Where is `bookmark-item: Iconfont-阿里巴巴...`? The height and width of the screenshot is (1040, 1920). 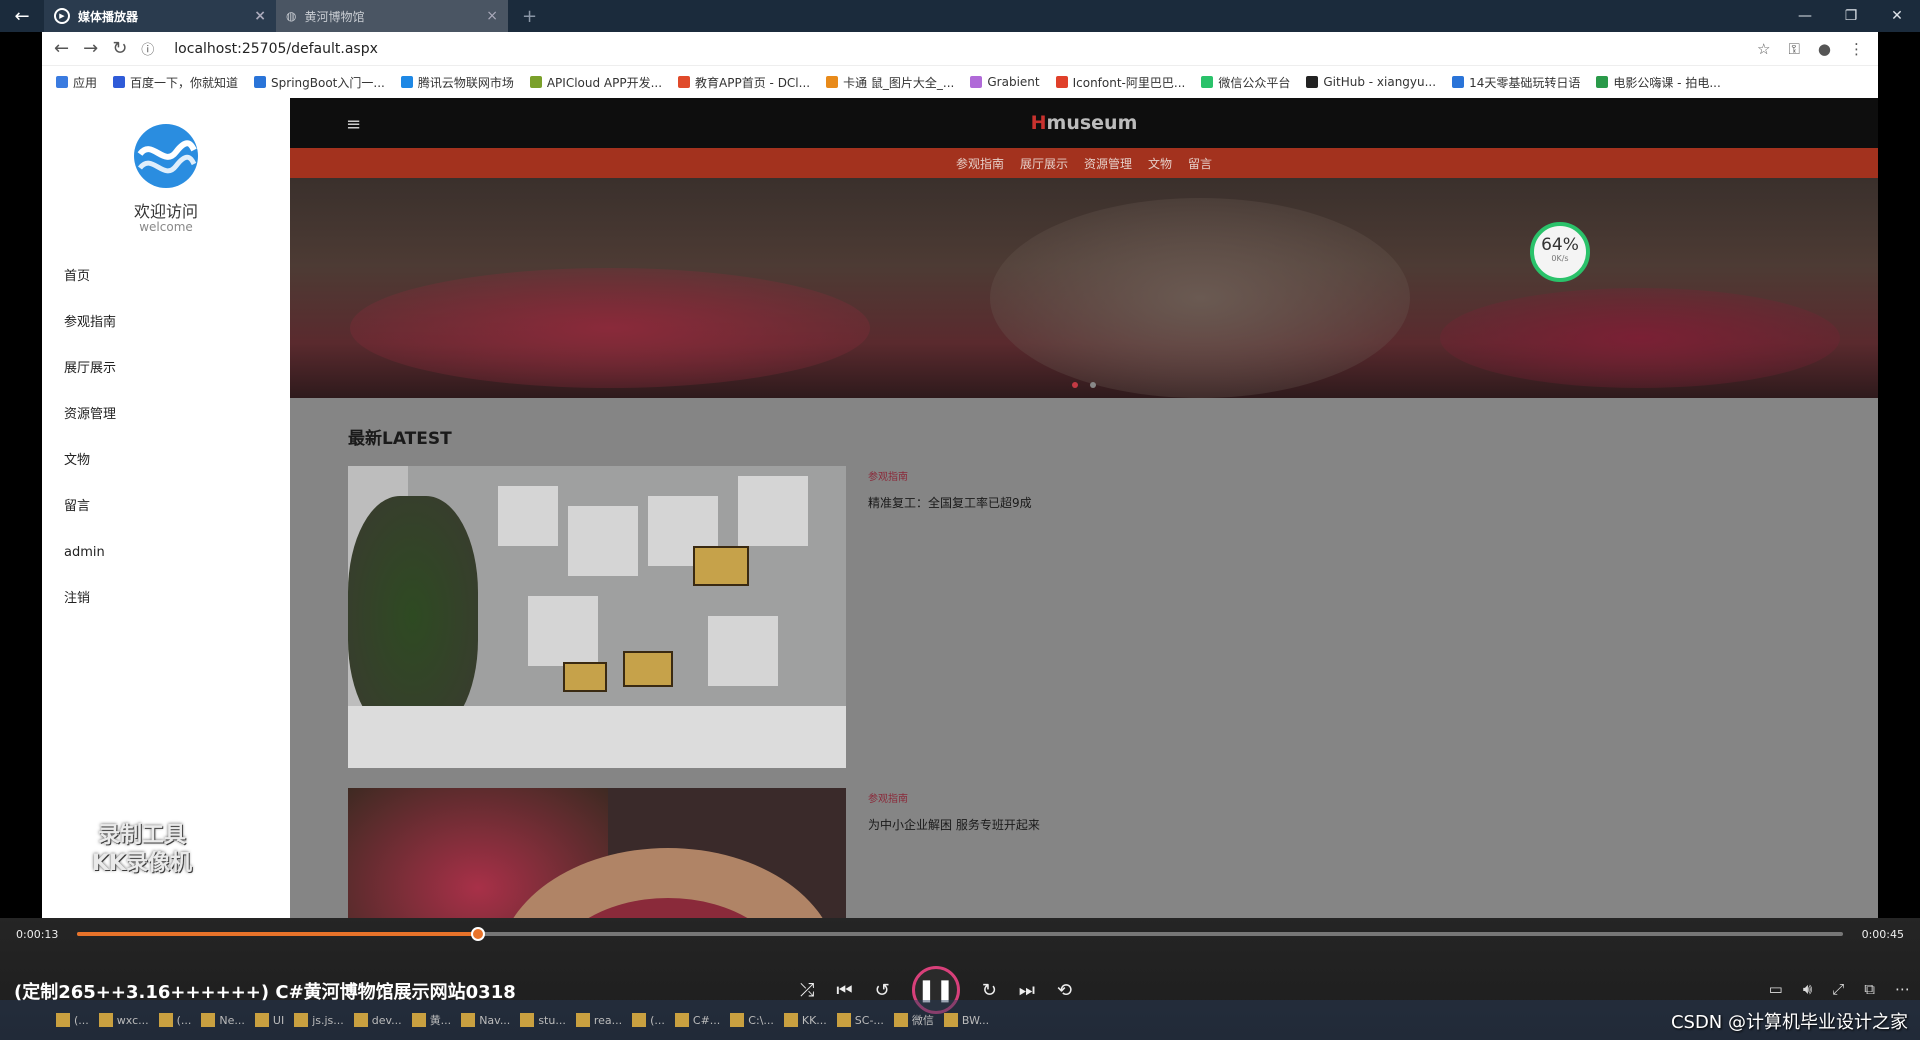 bookmark-item: Iconfont-阿里巴巴... is located at coordinates (1120, 82).